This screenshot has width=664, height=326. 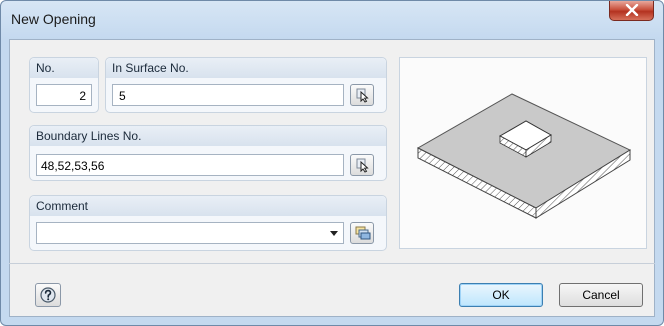 I want to click on no-value: 2, so click(x=82, y=96).